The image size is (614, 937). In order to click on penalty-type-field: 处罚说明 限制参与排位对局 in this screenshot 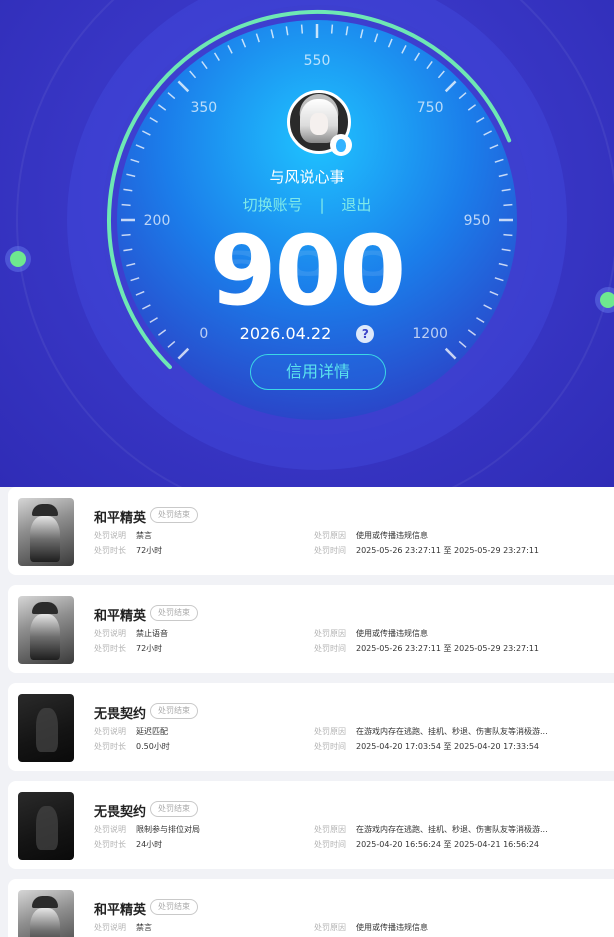, I will do `click(147, 829)`.